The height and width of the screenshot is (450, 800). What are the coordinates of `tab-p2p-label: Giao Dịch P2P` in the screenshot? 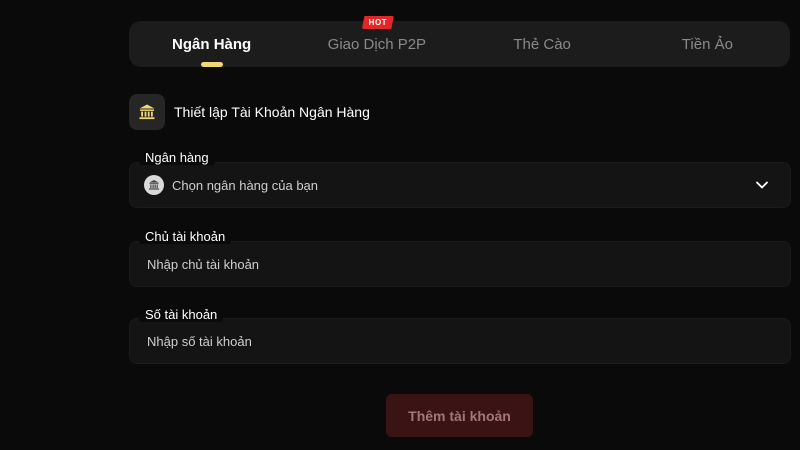 It's located at (377, 44).